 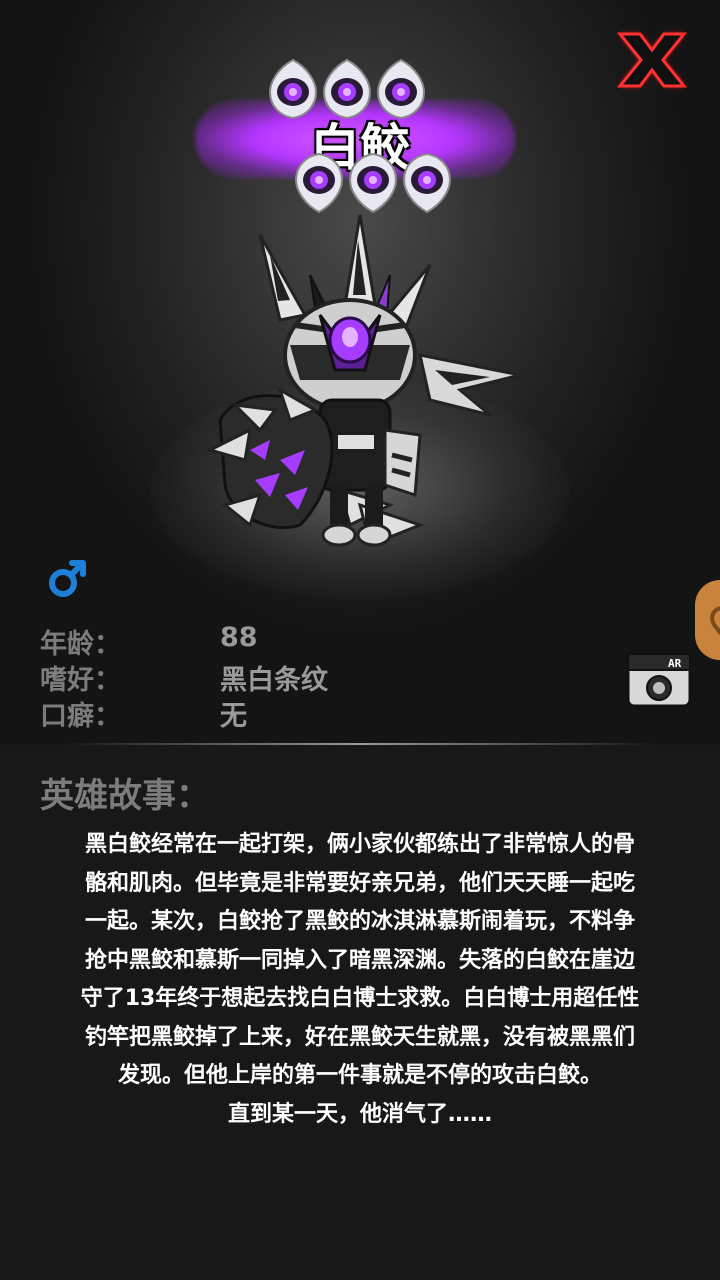 What do you see at coordinates (359, 1075) in the screenshot?
I see `story-line: 发现。但他上岸的第一件事就是不停的攻击白鲛。` at bounding box center [359, 1075].